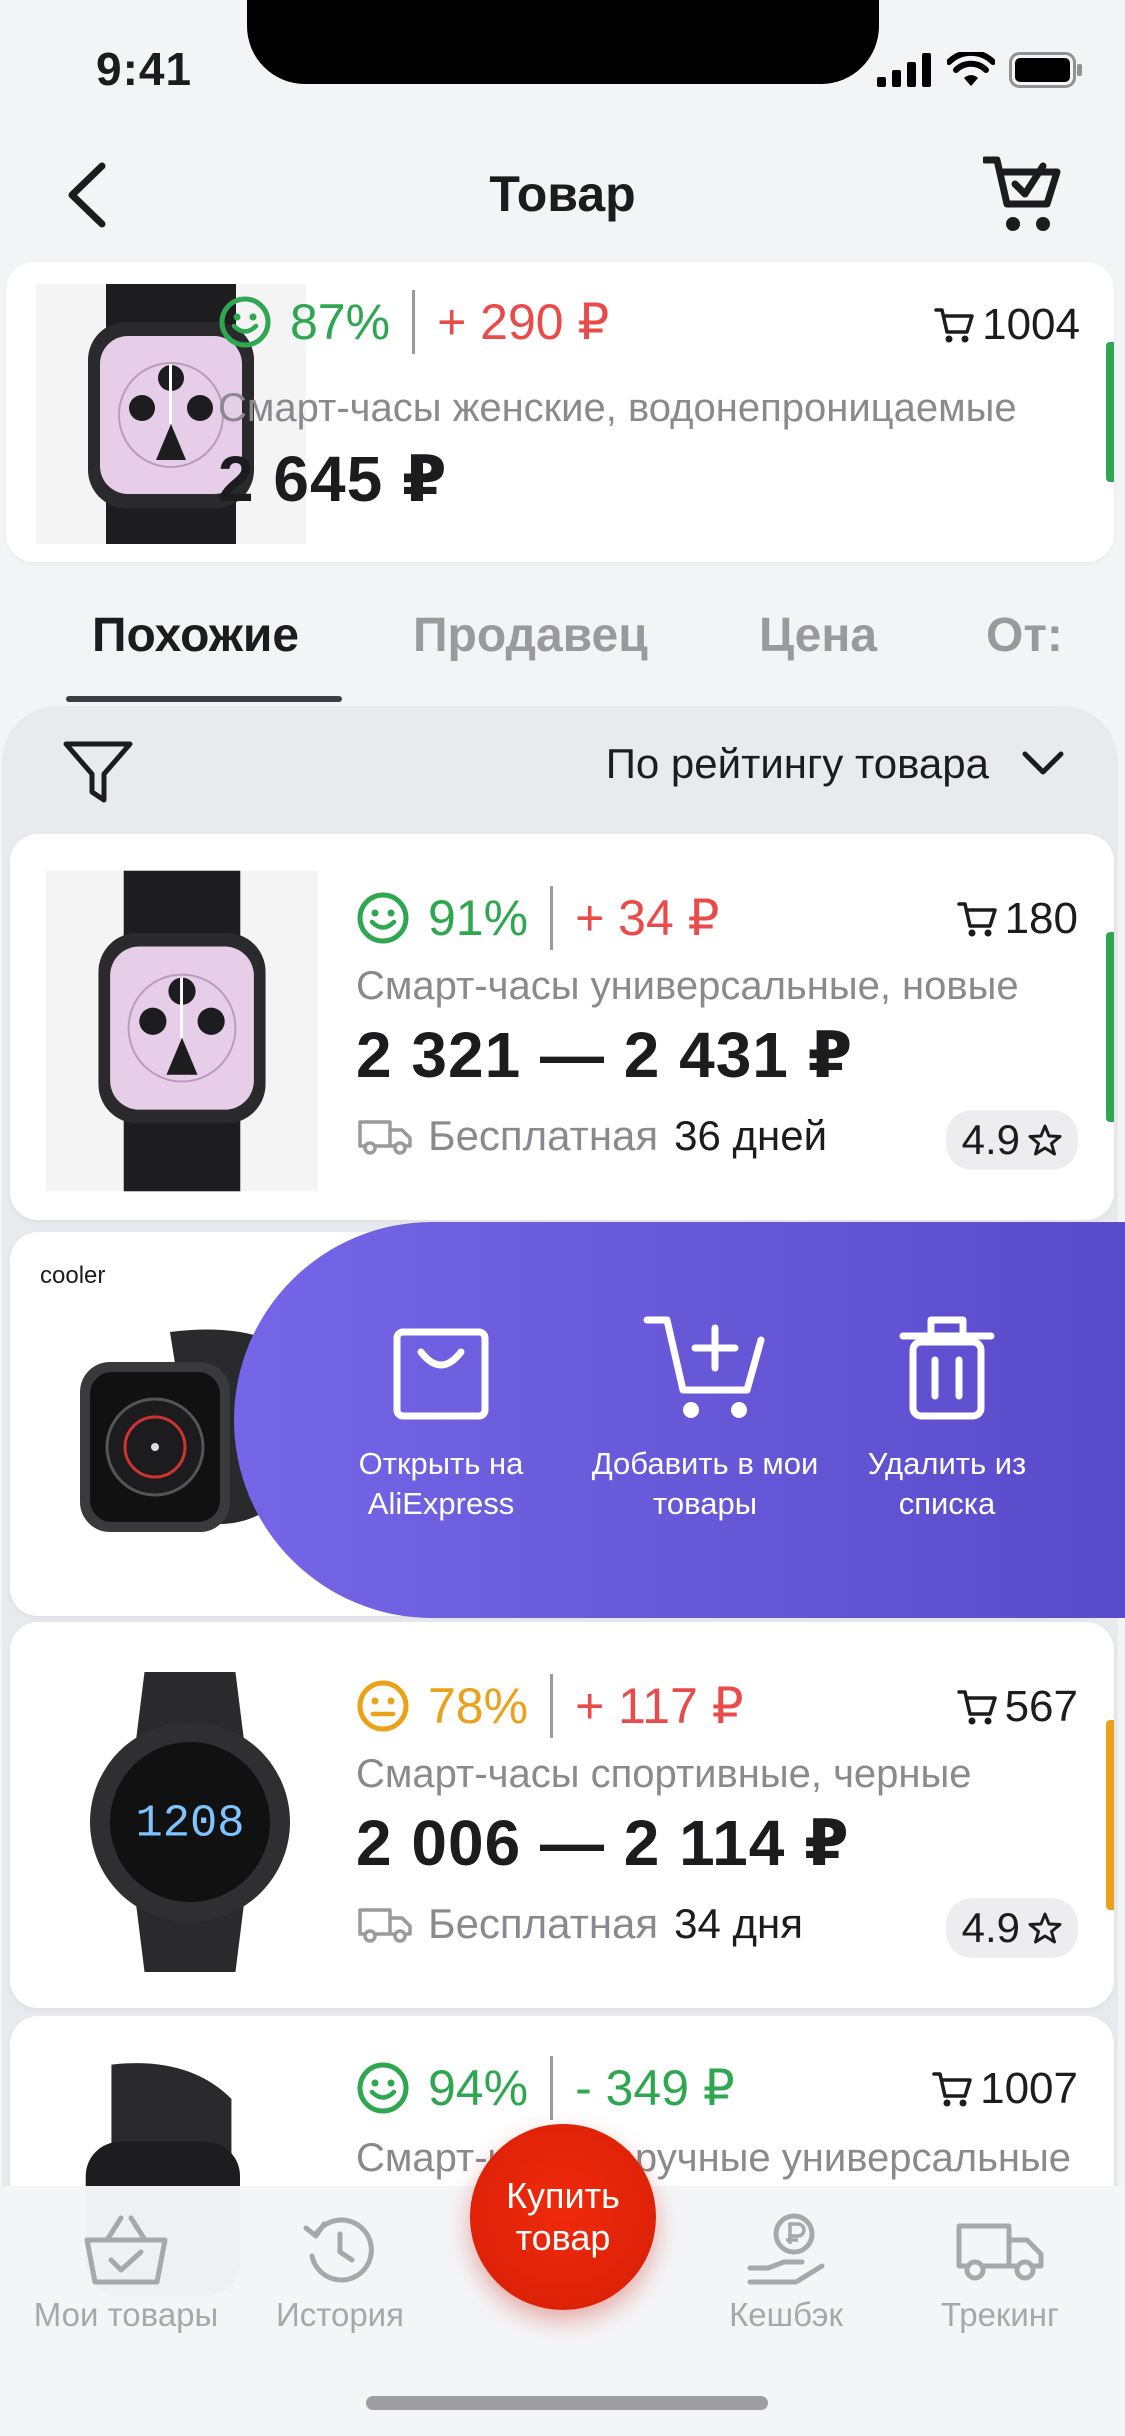  I want to click on svg-text: 1208, so click(189, 1824).